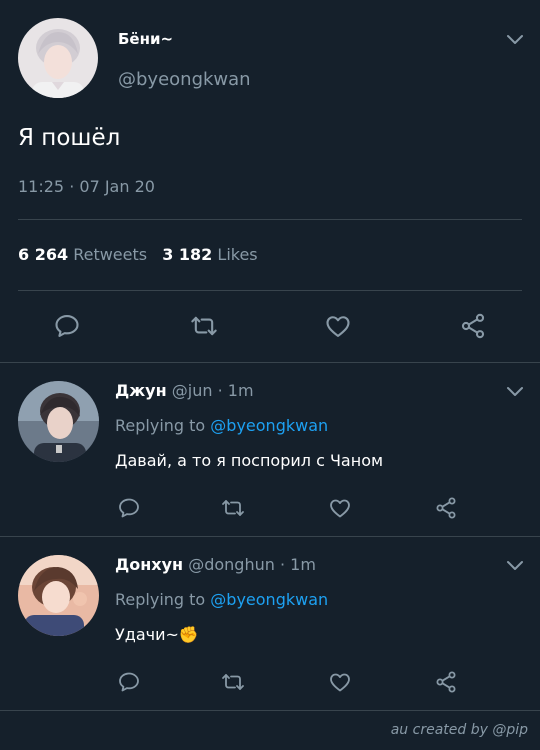  What do you see at coordinates (184, 79) in the screenshot?
I see `handle: @byeongkwan` at bounding box center [184, 79].